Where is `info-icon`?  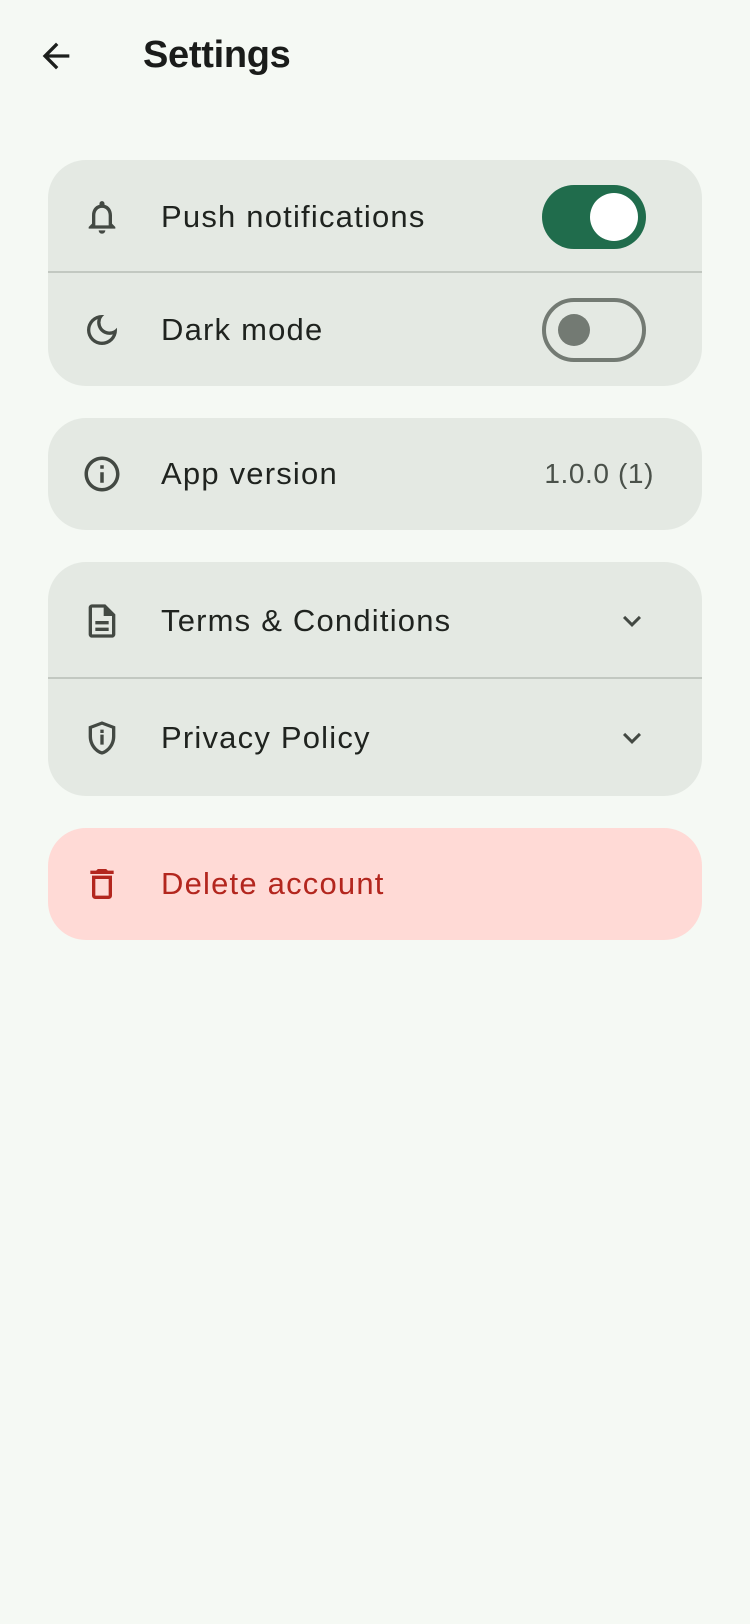
info-icon is located at coordinates (102, 474).